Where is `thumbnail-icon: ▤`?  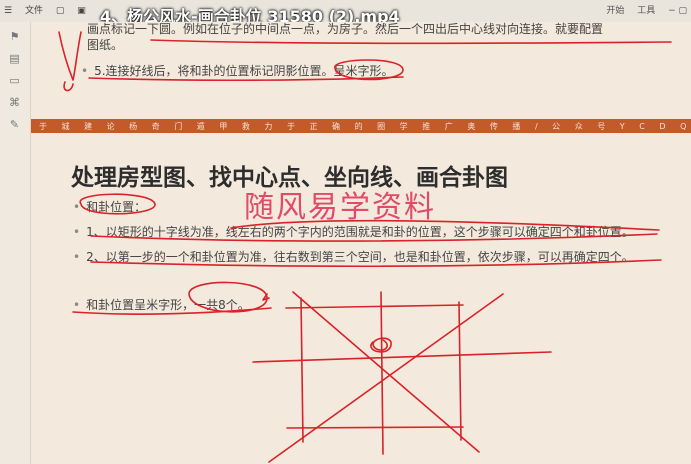 thumbnail-icon: ▤ is located at coordinates (14, 58).